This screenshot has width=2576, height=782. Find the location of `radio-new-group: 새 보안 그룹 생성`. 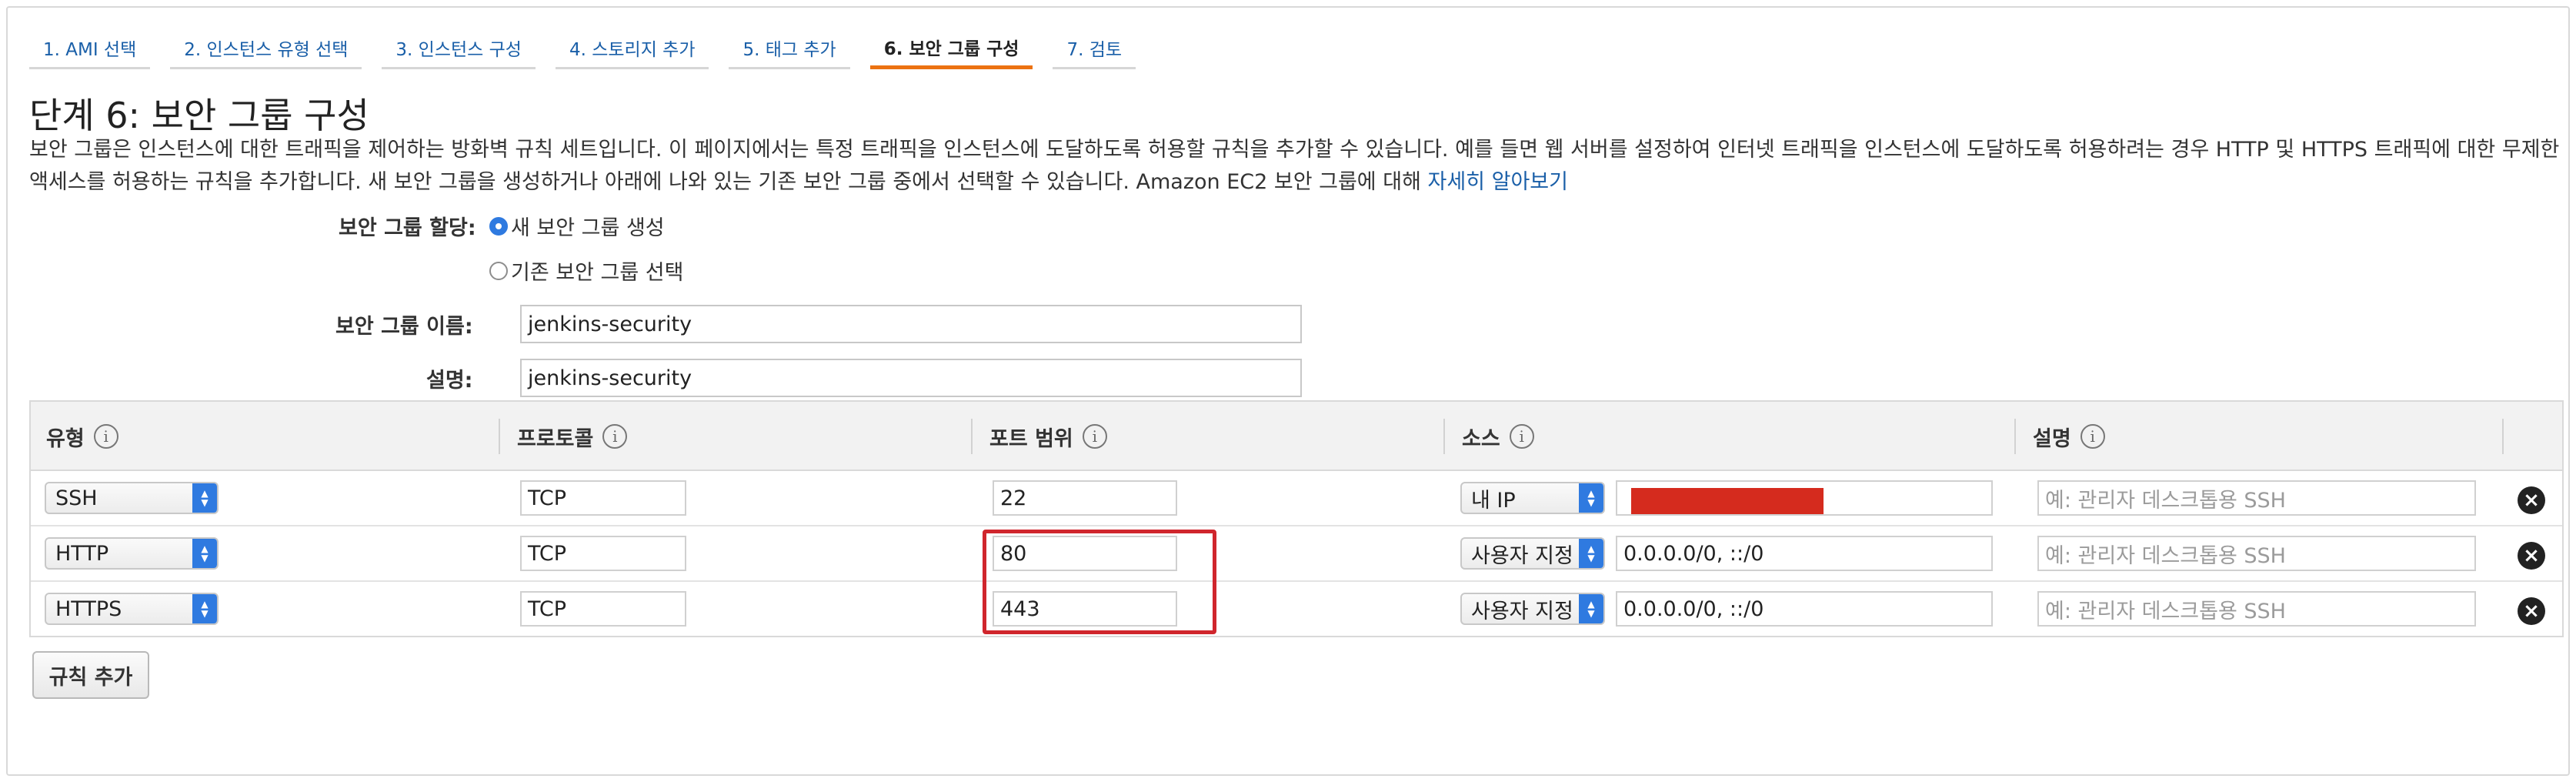

radio-new-group: 새 보안 그룹 생성 is located at coordinates (577, 226).